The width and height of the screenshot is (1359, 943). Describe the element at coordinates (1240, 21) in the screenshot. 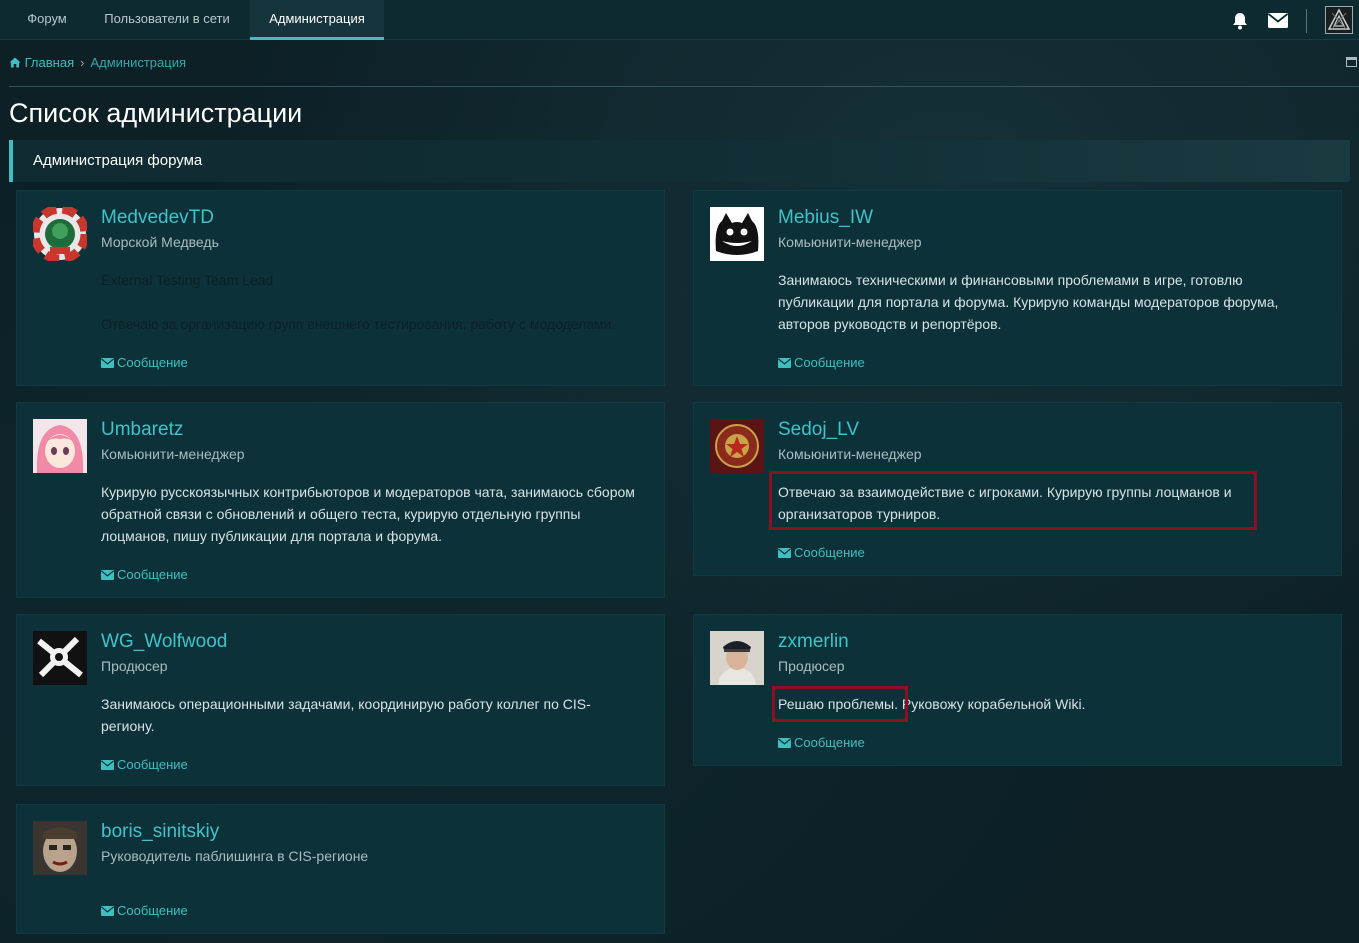

I see `bell-icon` at that location.